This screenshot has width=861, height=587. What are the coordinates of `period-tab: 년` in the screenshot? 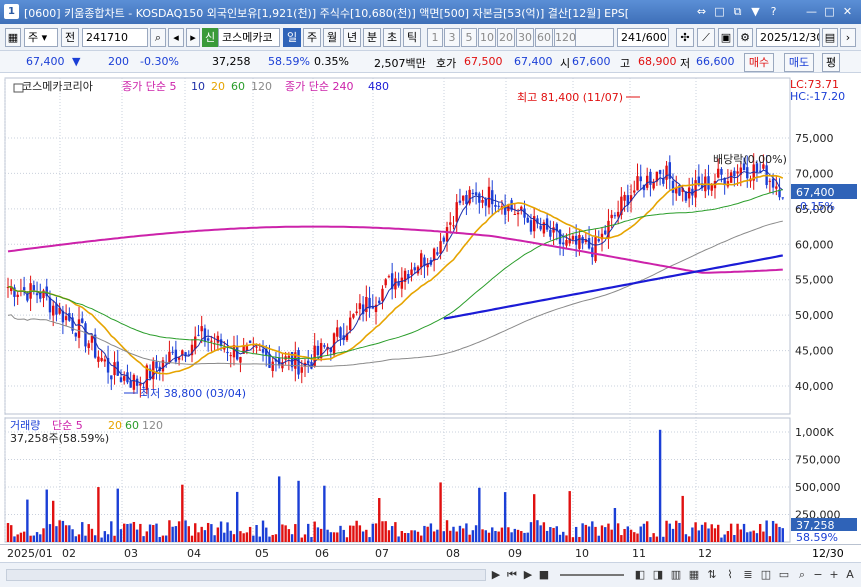 It's located at (352, 37).